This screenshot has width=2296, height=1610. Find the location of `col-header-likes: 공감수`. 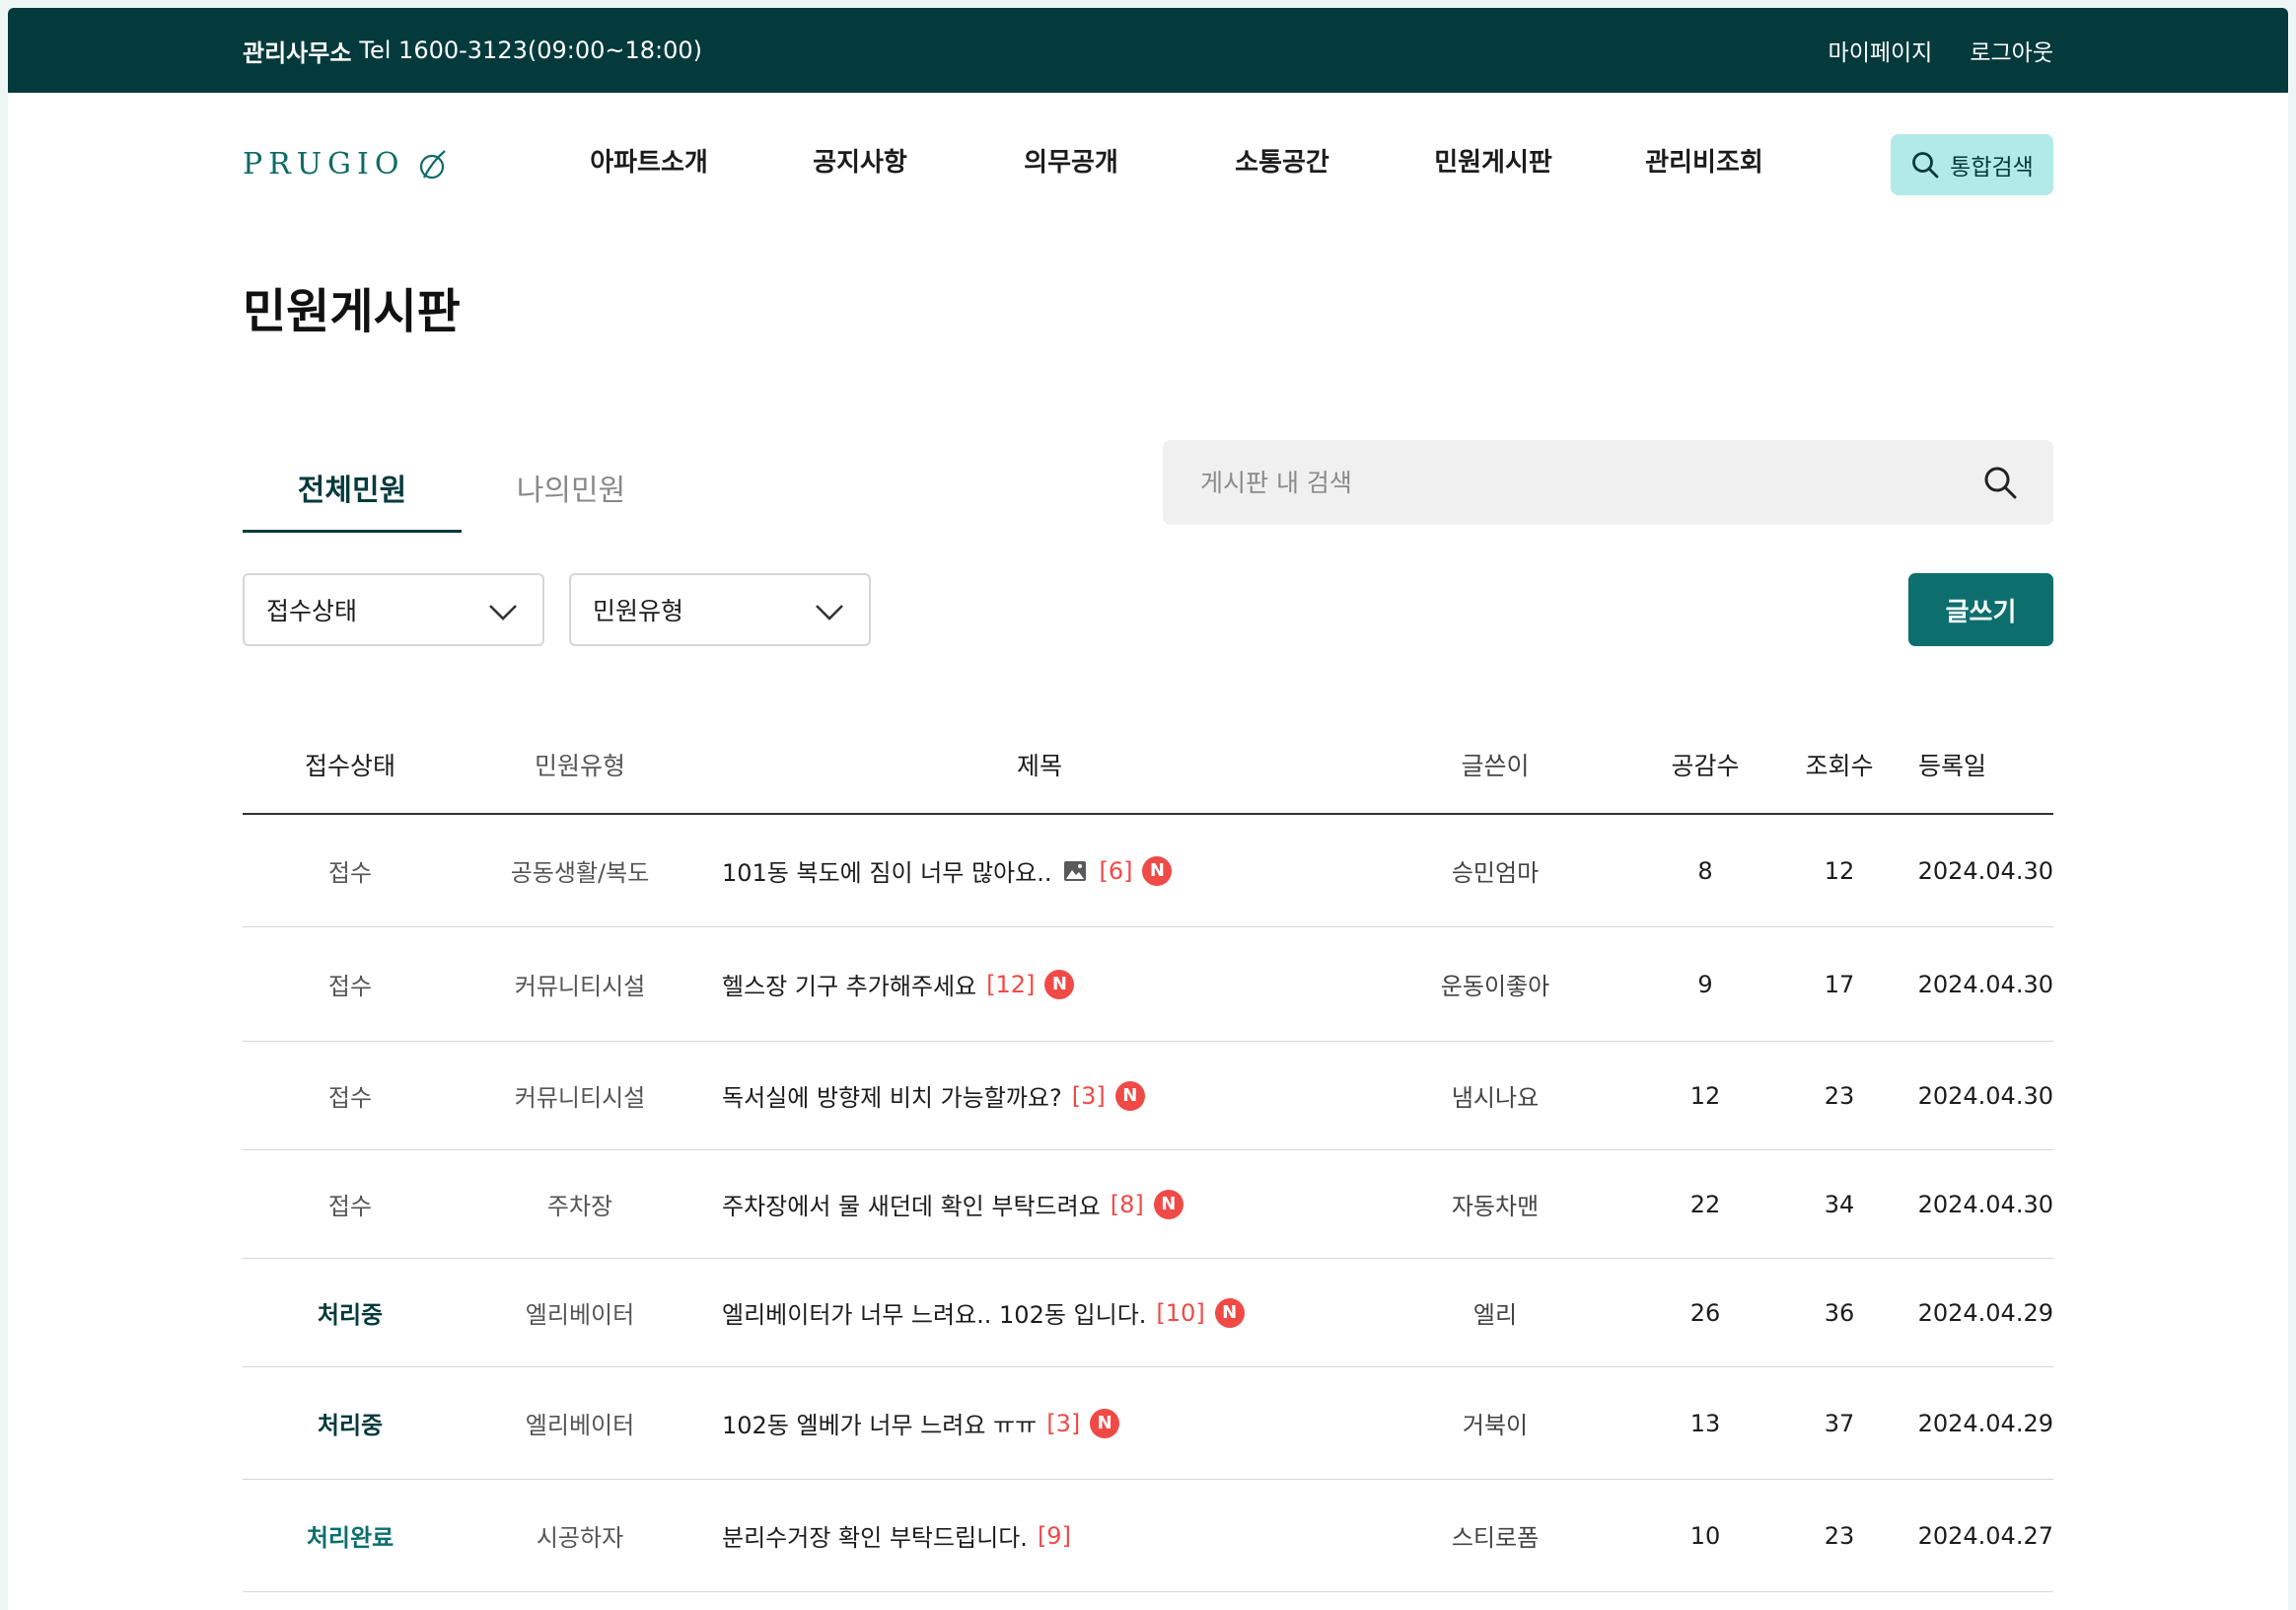

col-header-likes: 공감수 is located at coordinates (1706, 766).